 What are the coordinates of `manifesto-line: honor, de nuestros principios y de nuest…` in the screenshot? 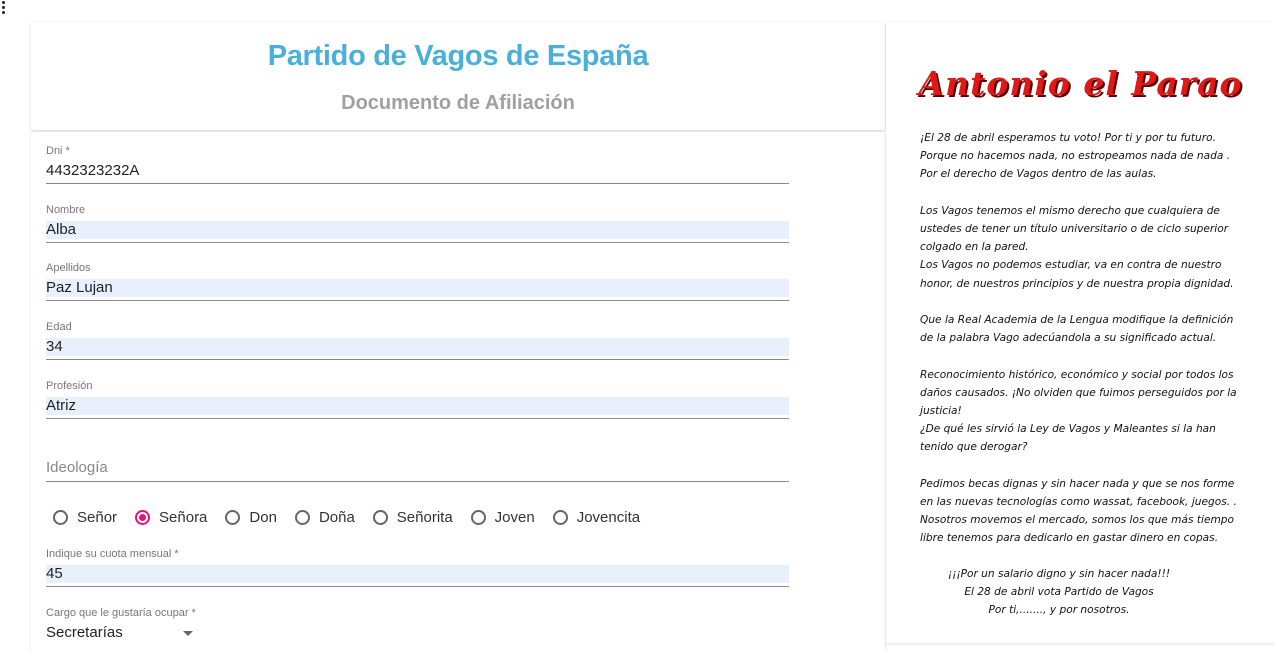 It's located at (1077, 283).